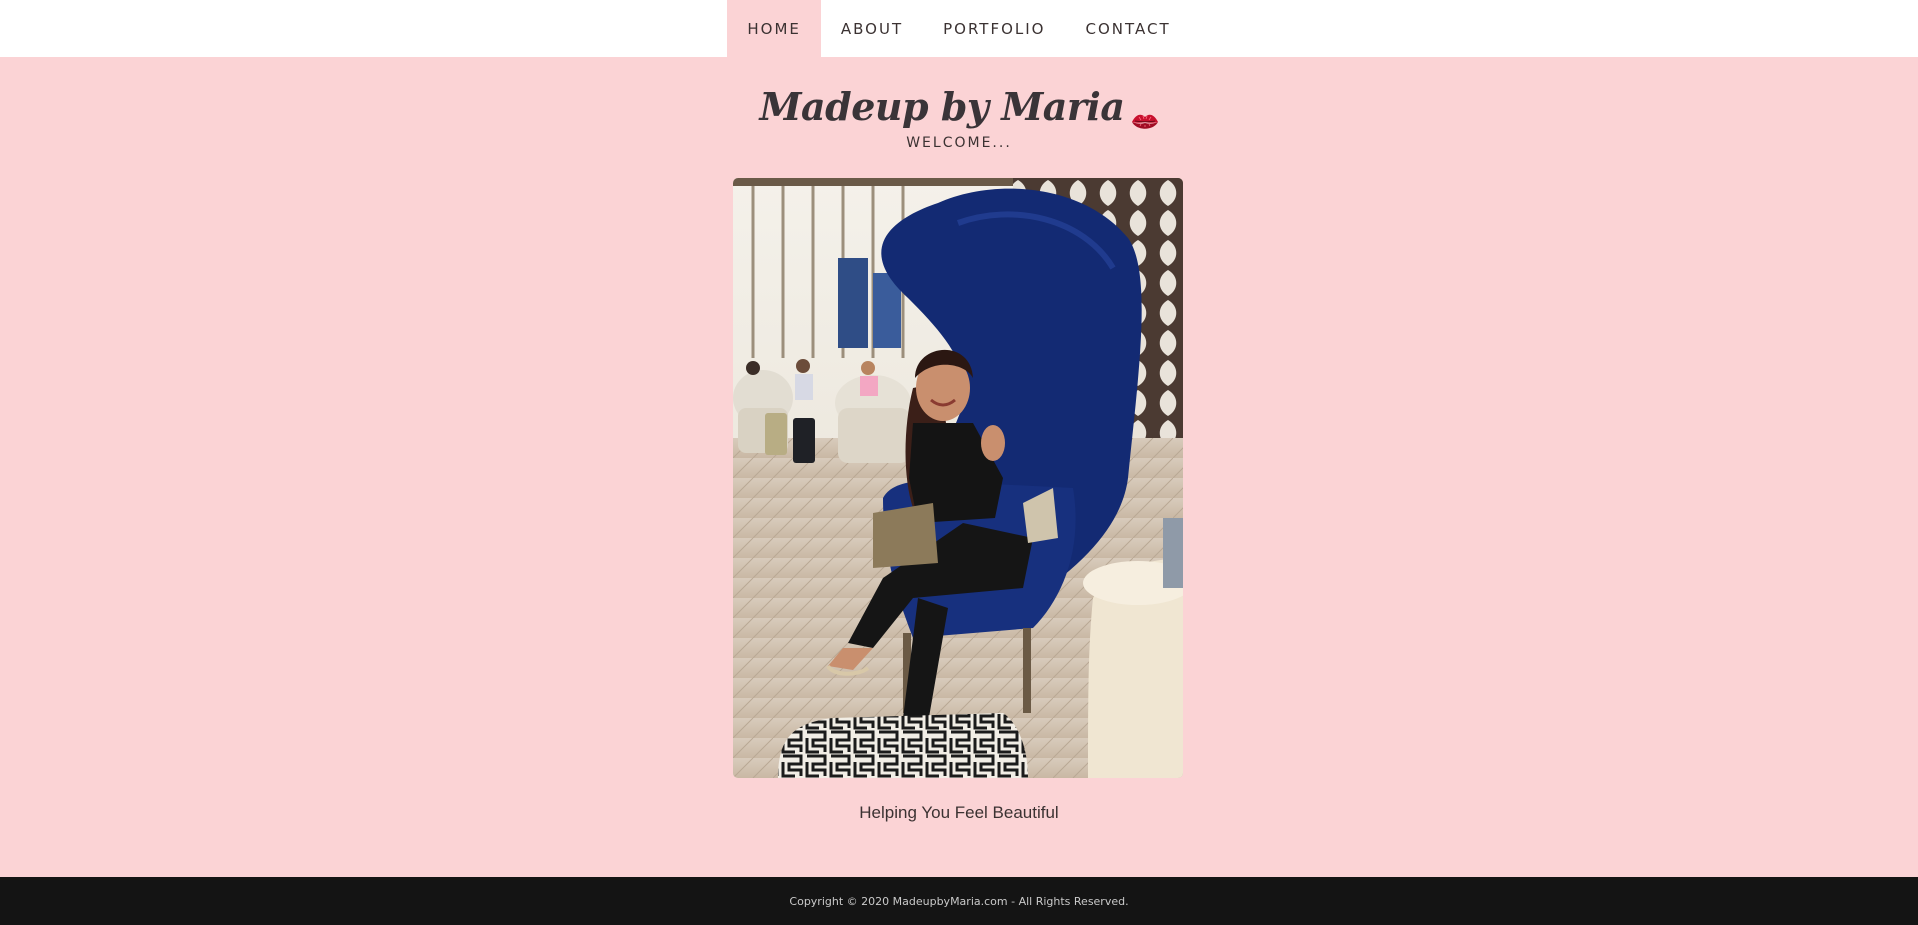  I want to click on nav-menu: HOME ABOUT PORTFOLIO CONTACT, so click(958, 28).